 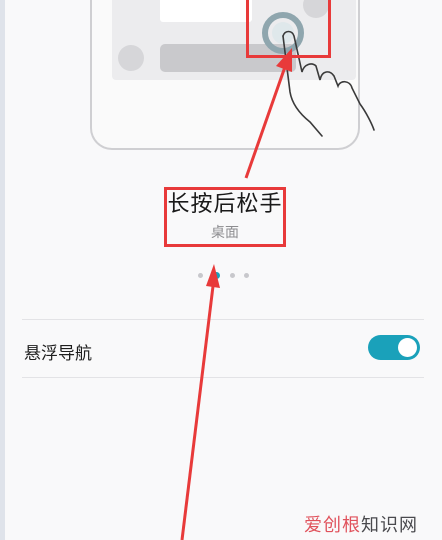 I want to click on watermark: 爱创根知识网, so click(x=361, y=524).